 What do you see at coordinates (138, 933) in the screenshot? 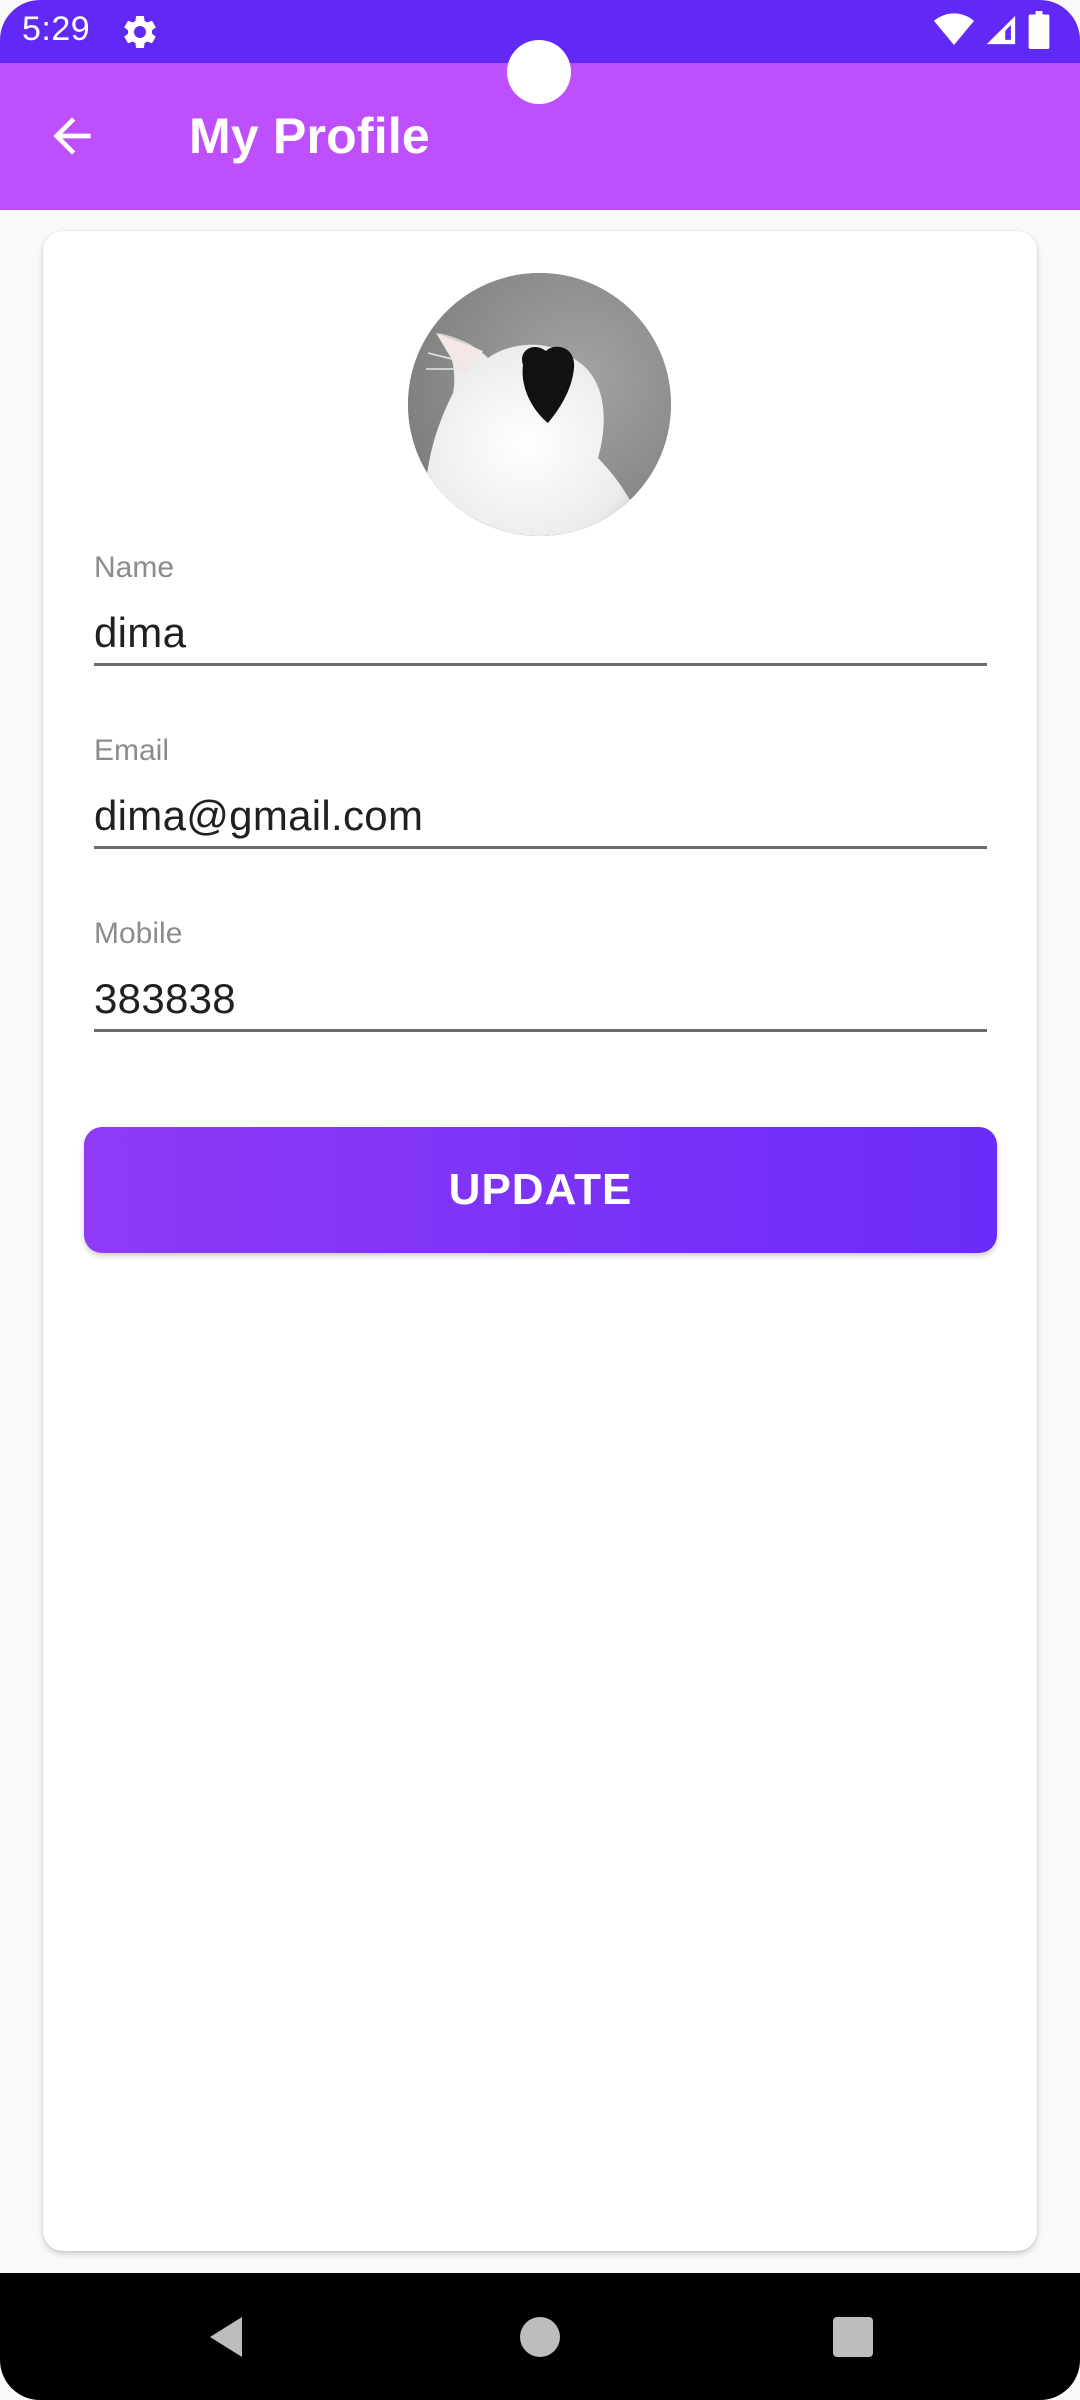
I see `mobile-label: Mobile` at bounding box center [138, 933].